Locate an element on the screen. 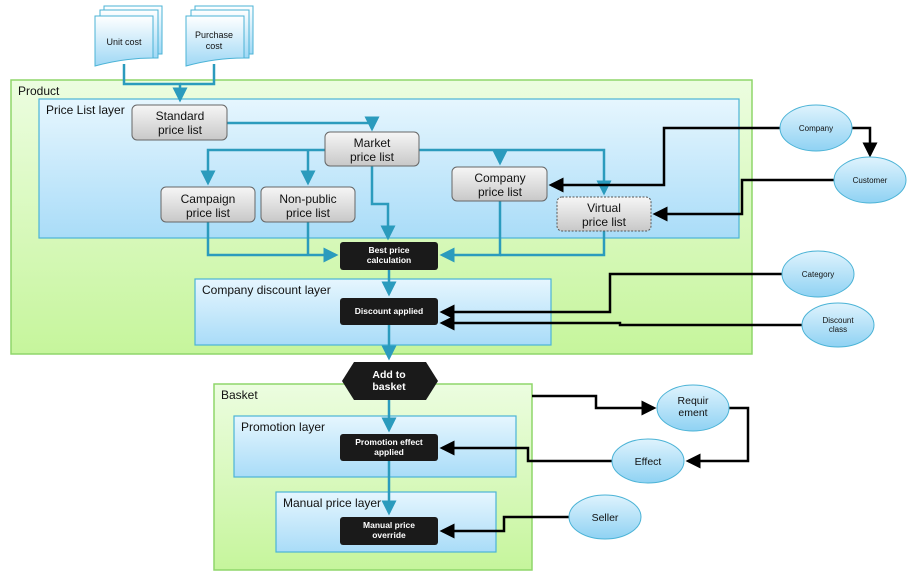 This screenshot has width=910, height=576. svg-text: Unit cost is located at coordinates (124, 42).